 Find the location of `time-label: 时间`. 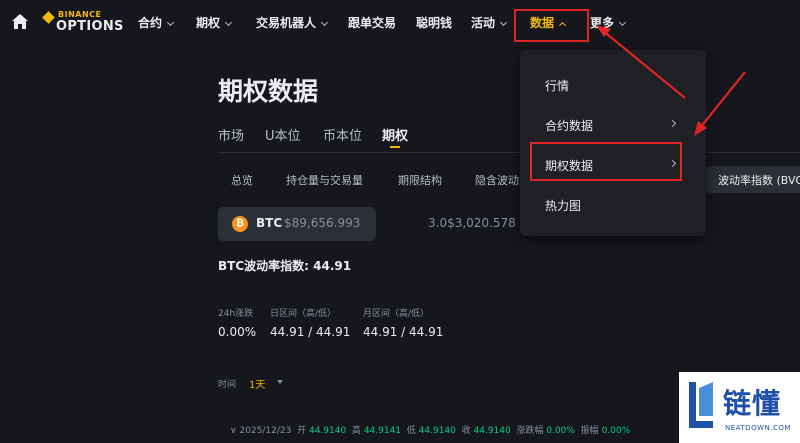

time-label: 时间 is located at coordinates (227, 385).